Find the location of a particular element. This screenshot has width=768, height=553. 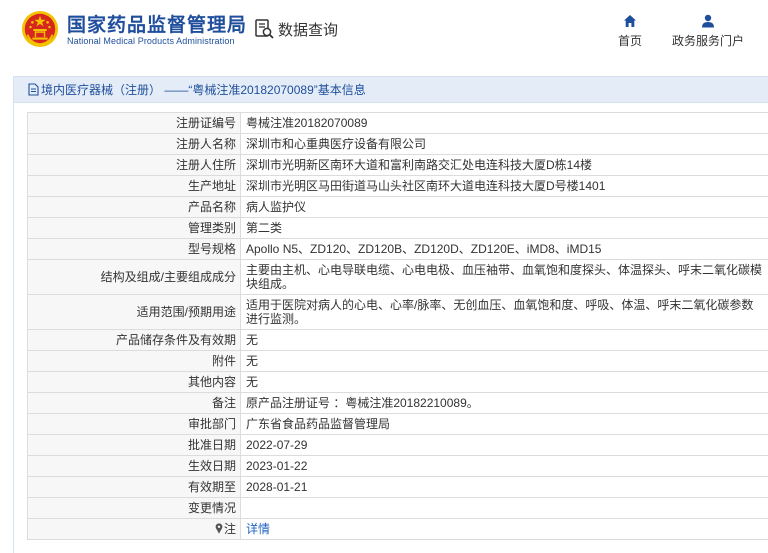

table-row: 其他内容无 is located at coordinates (397, 382).